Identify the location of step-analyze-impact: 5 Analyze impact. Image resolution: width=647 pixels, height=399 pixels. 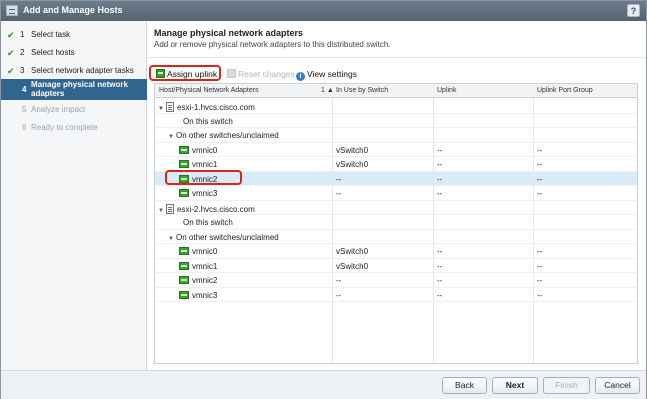
(74, 110).